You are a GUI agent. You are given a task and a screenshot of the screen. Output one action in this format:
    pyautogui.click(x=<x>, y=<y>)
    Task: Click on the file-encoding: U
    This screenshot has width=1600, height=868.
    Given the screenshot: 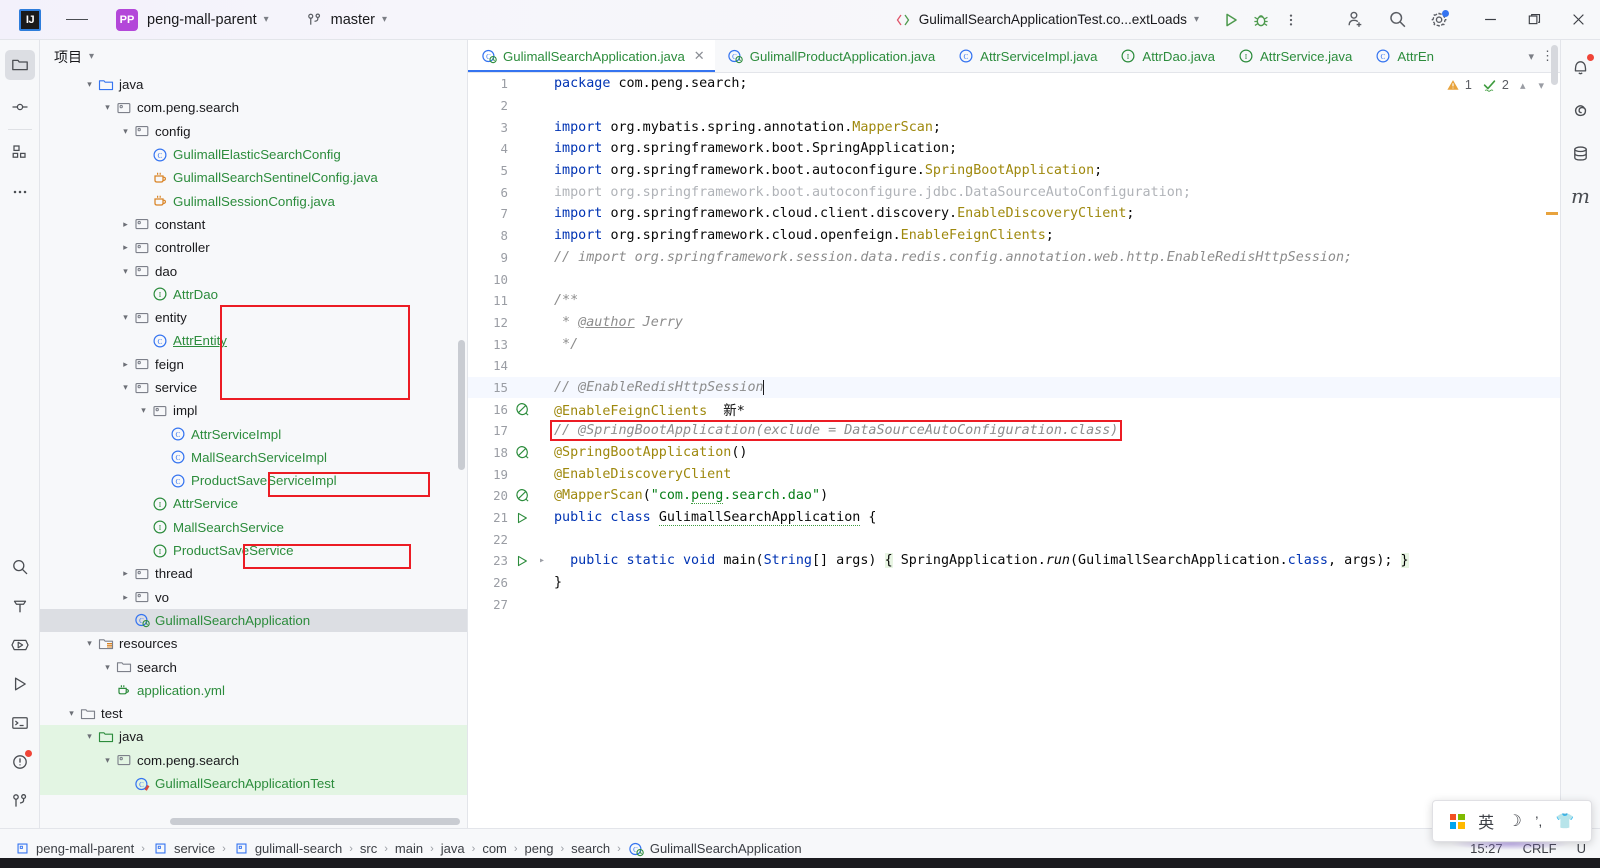 What is the action you would take?
    pyautogui.click(x=1581, y=848)
    